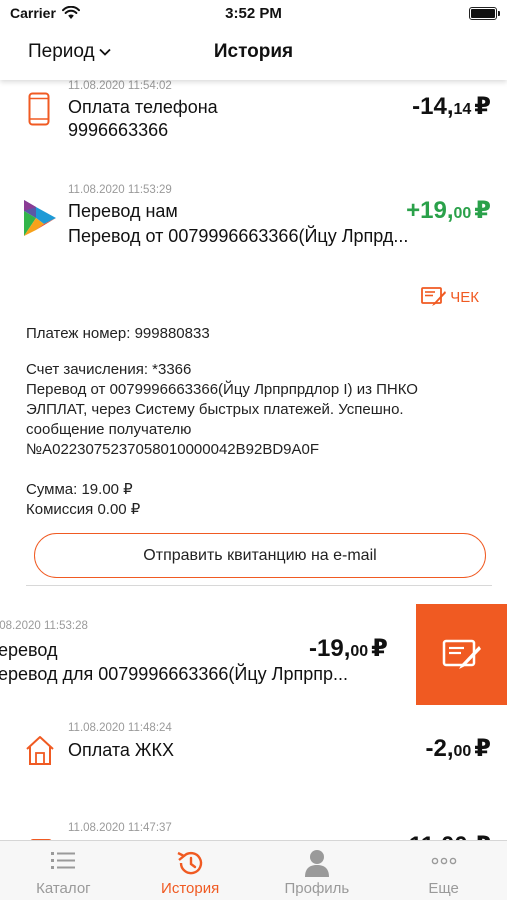 The image size is (507, 900). What do you see at coordinates (330, 648) in the screenshot?
I see `amount-main: -19,` at bounding box center [330, 648].